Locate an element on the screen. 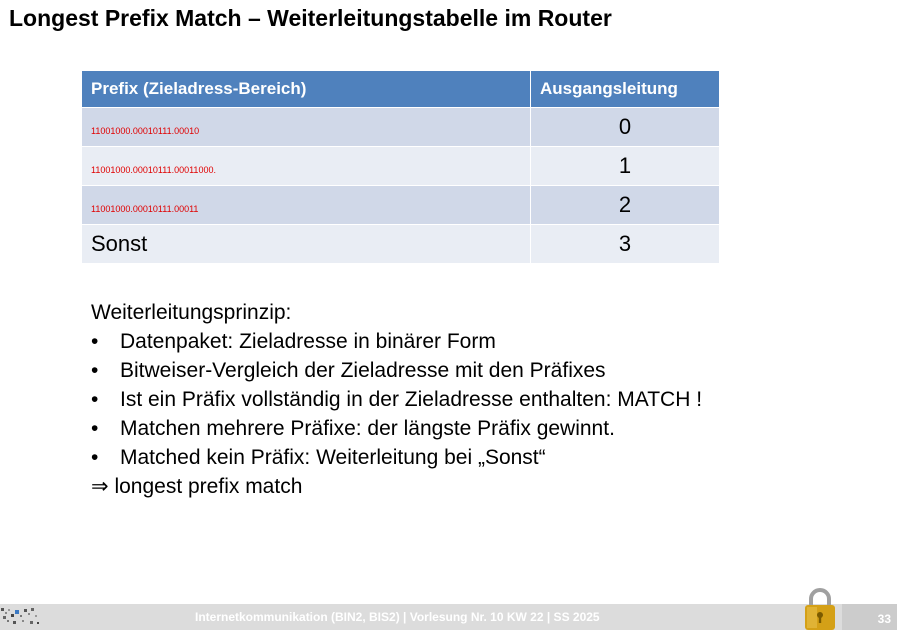  implies-symbol: ⇒ is located at coordinates (100, 486).